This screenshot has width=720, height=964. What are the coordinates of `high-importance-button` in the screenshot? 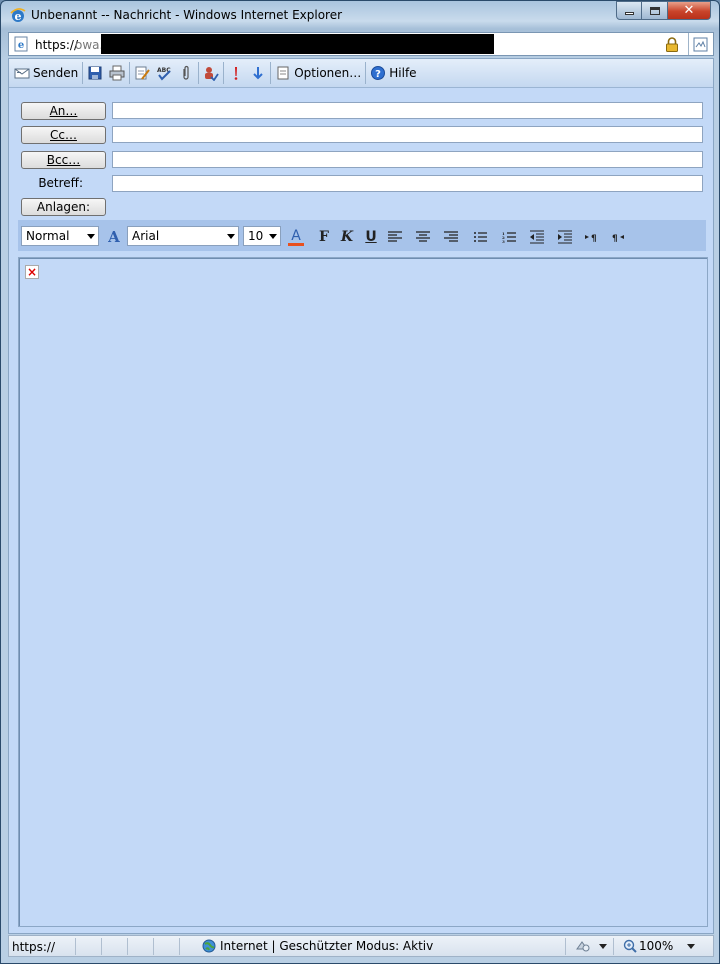 It's located at (236, 73).